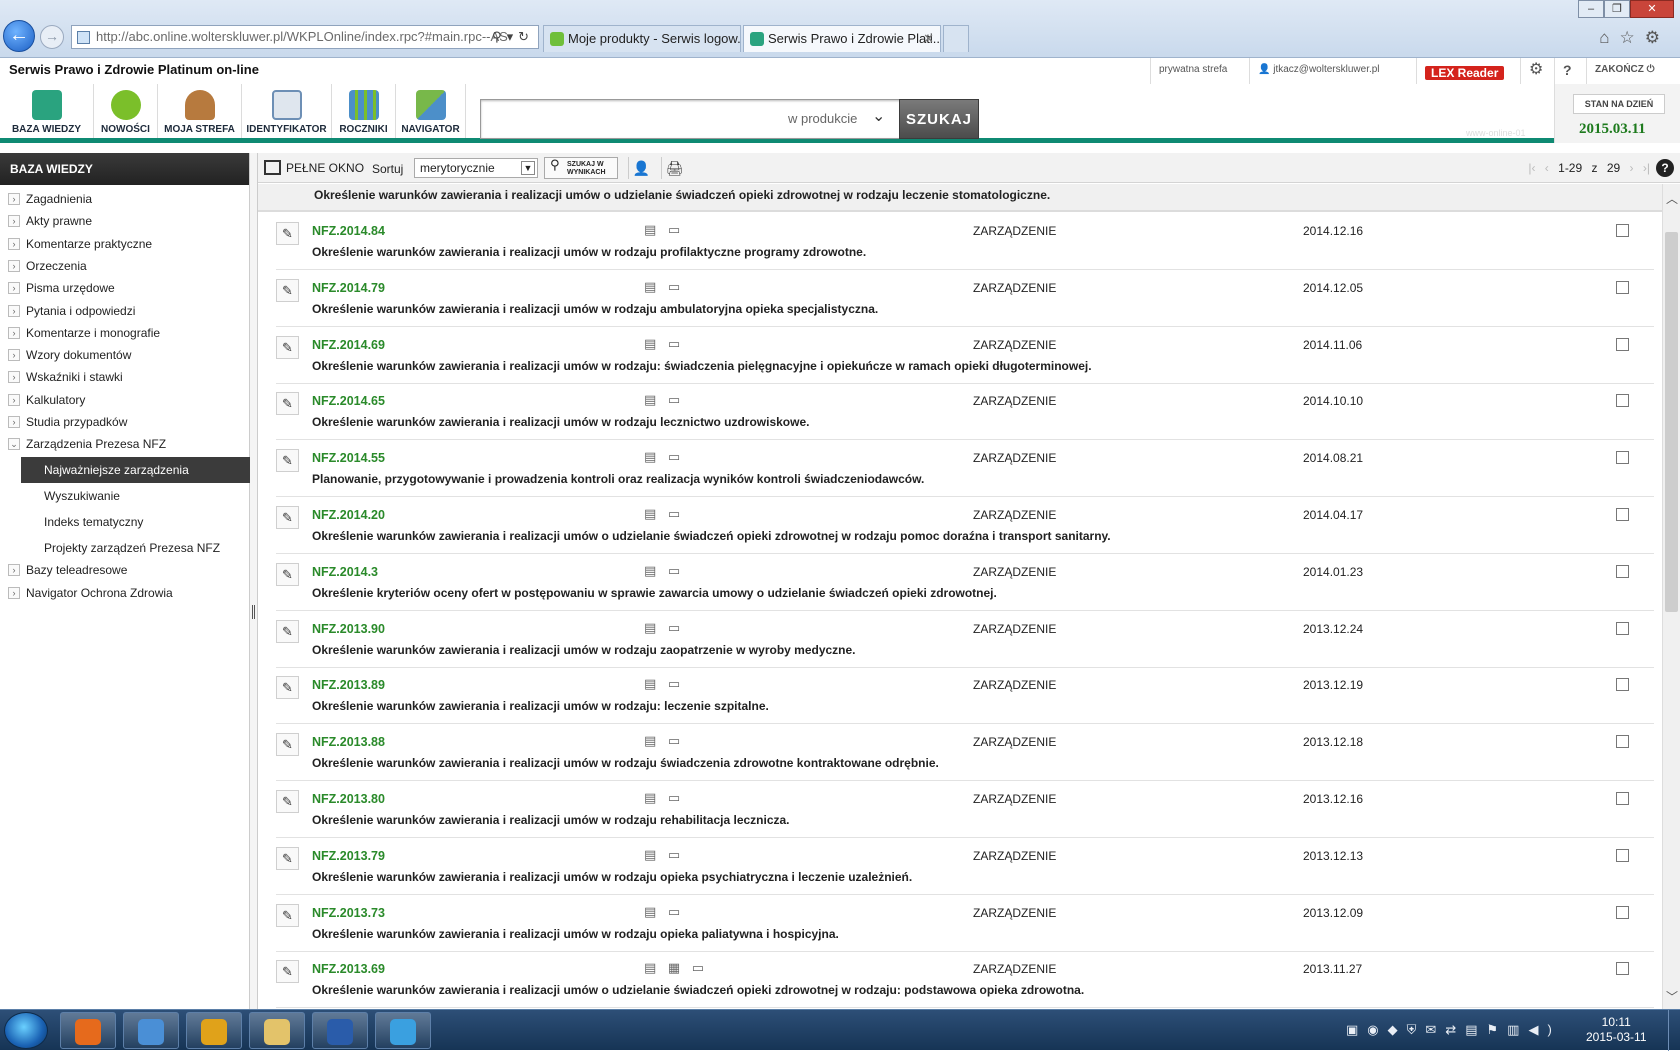  What do you see at coordinates (641, 168) in the screenshot?
I see `user-settings-icon: 👤` at bounding box center [641, 168].